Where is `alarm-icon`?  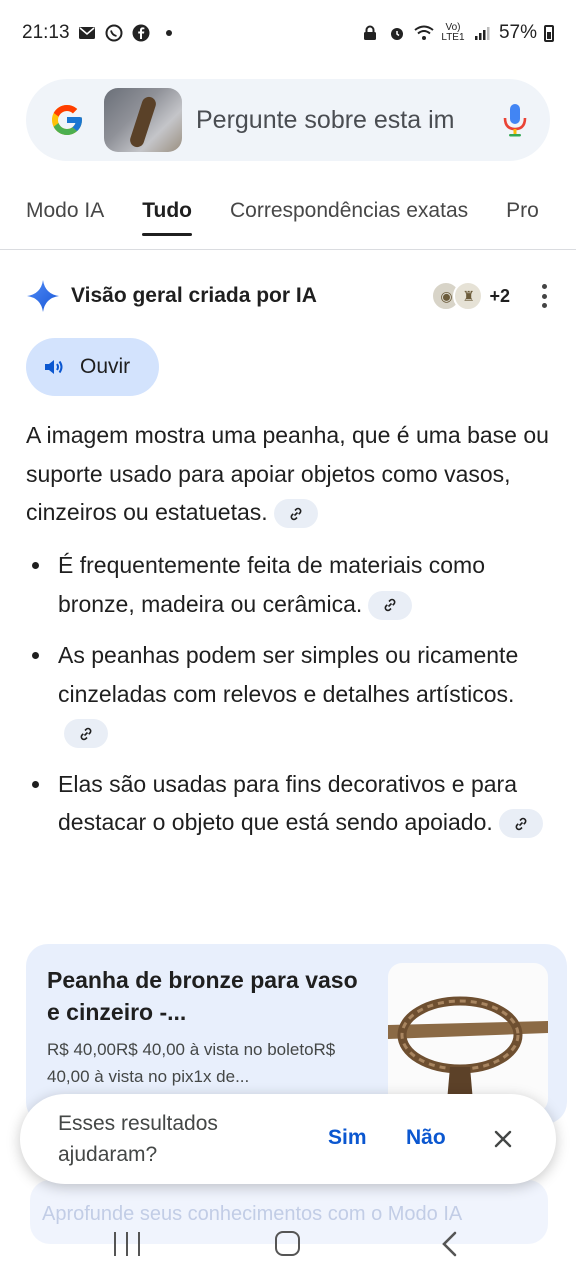
alarm-icon is located at coordinates (397, 33).